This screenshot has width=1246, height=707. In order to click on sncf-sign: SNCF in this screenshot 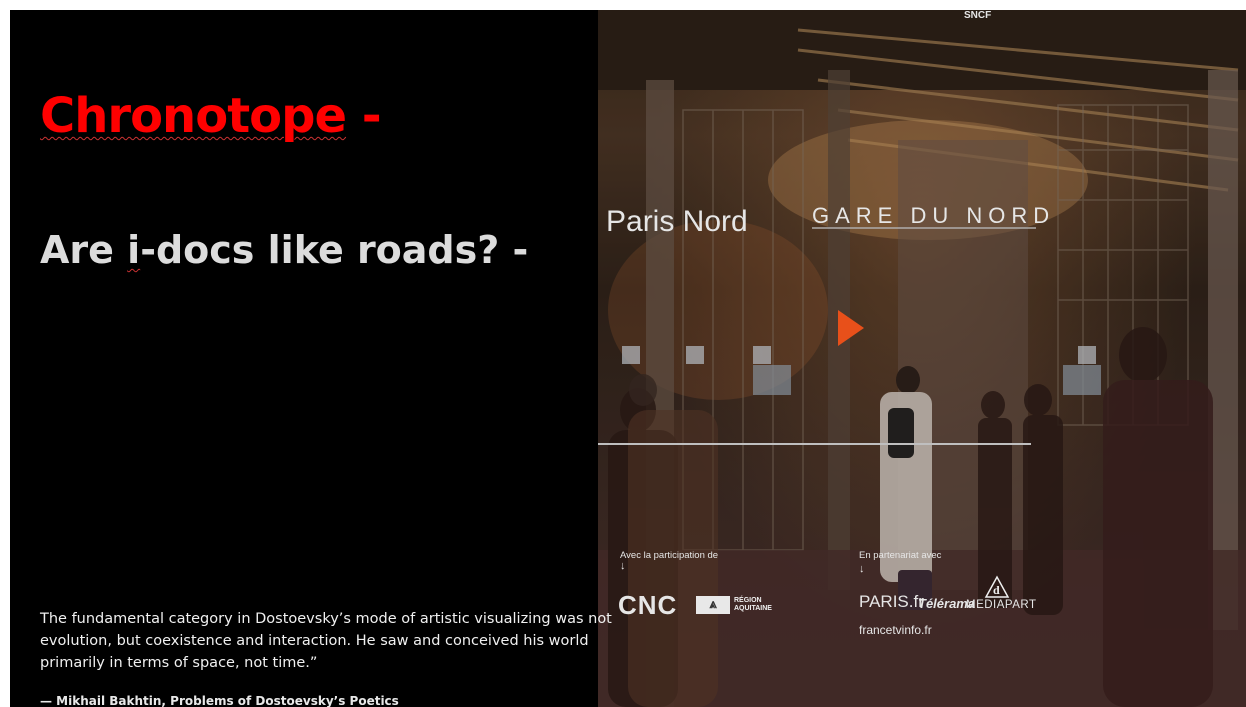, I will do `click(978, 15)`.